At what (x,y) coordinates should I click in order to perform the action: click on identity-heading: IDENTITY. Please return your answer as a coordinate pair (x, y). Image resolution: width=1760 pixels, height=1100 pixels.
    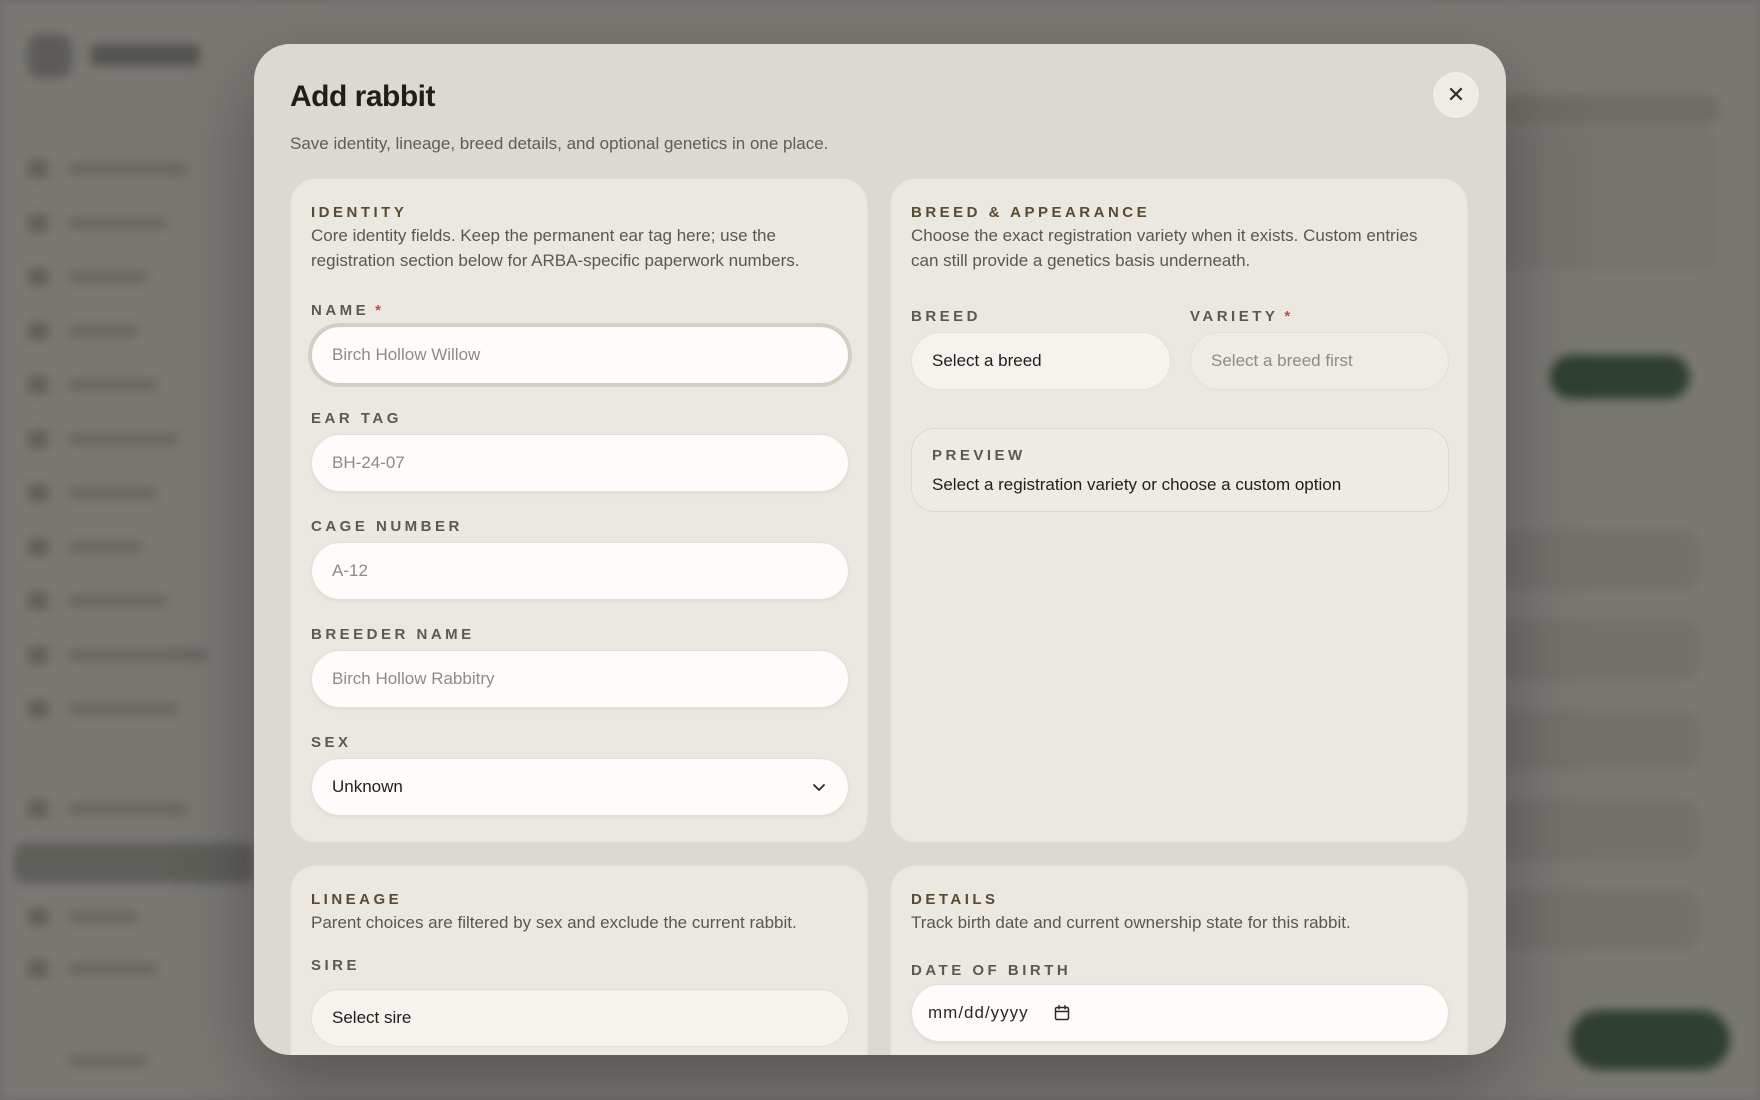
    Looking at the image, I should click on (359, 212).